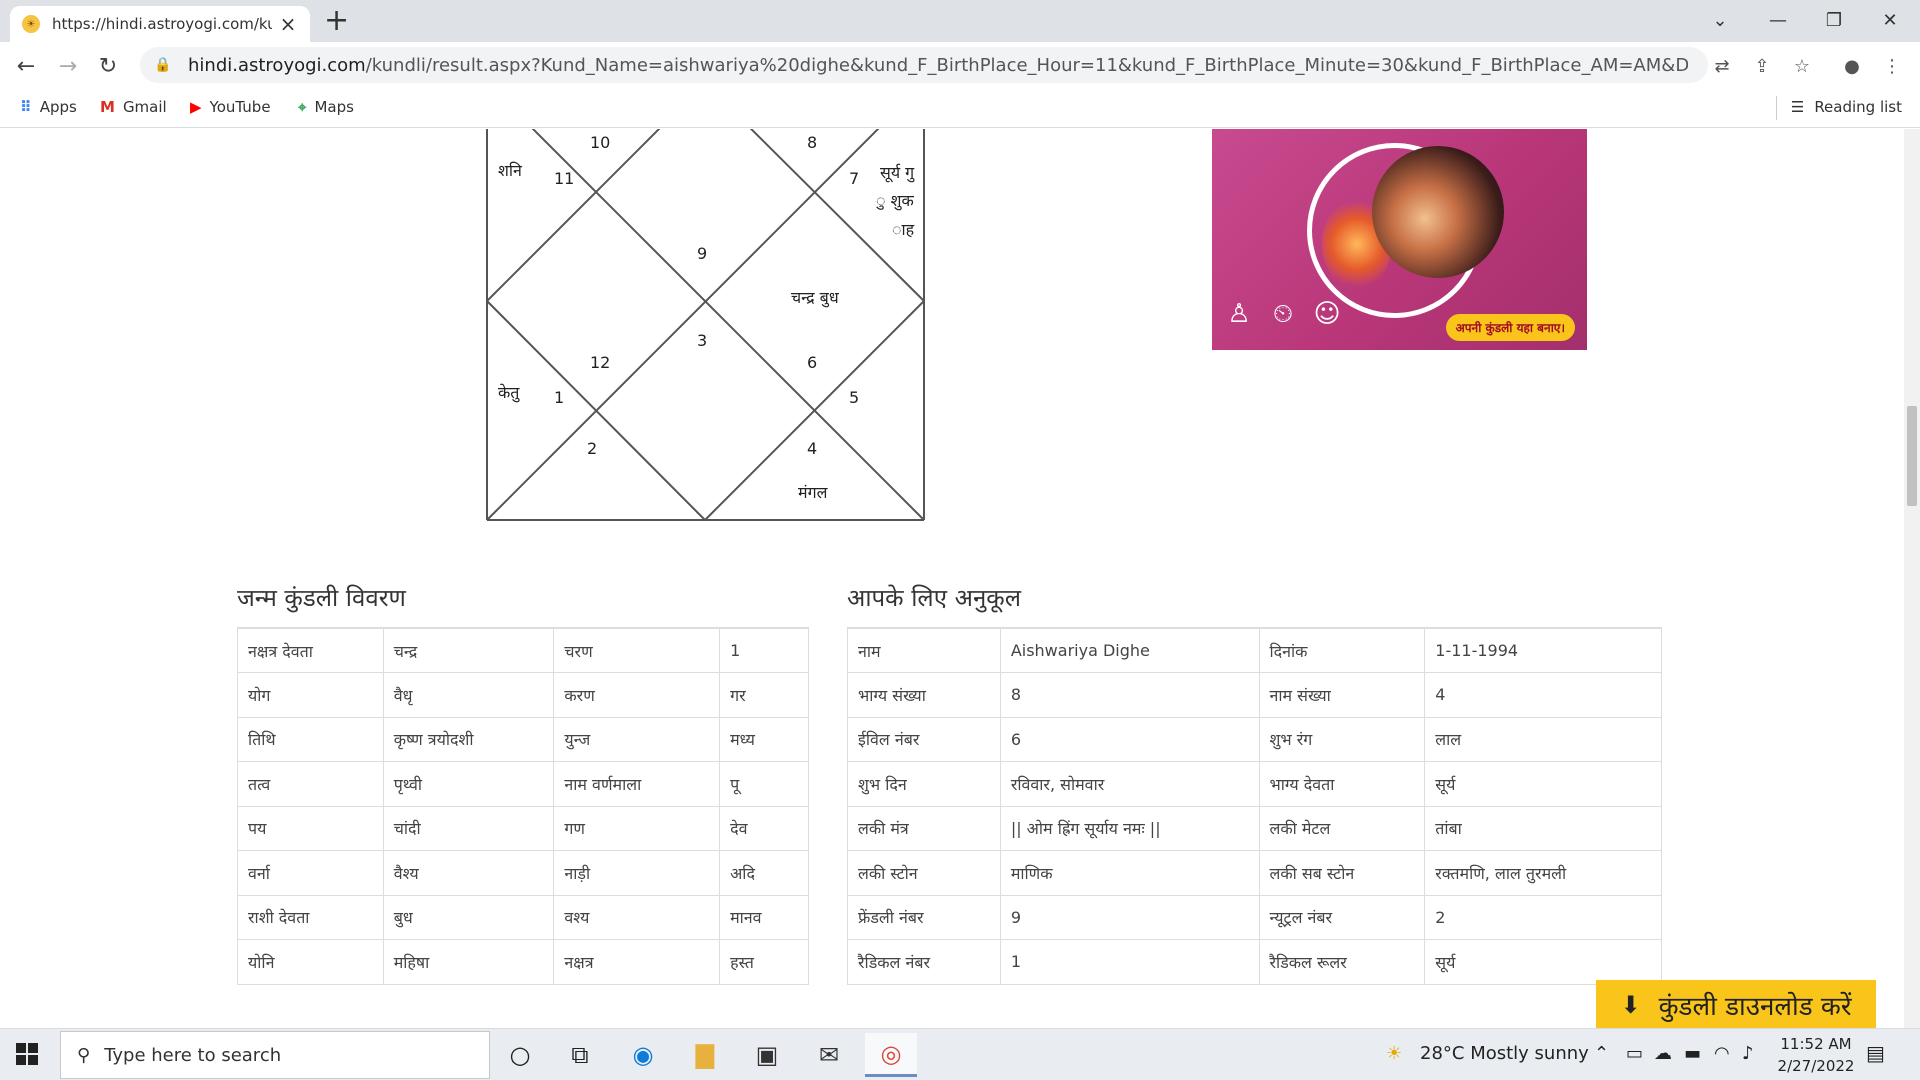  I want to click on astroyogi-favicon-icon: ☀, so click(31, 24).